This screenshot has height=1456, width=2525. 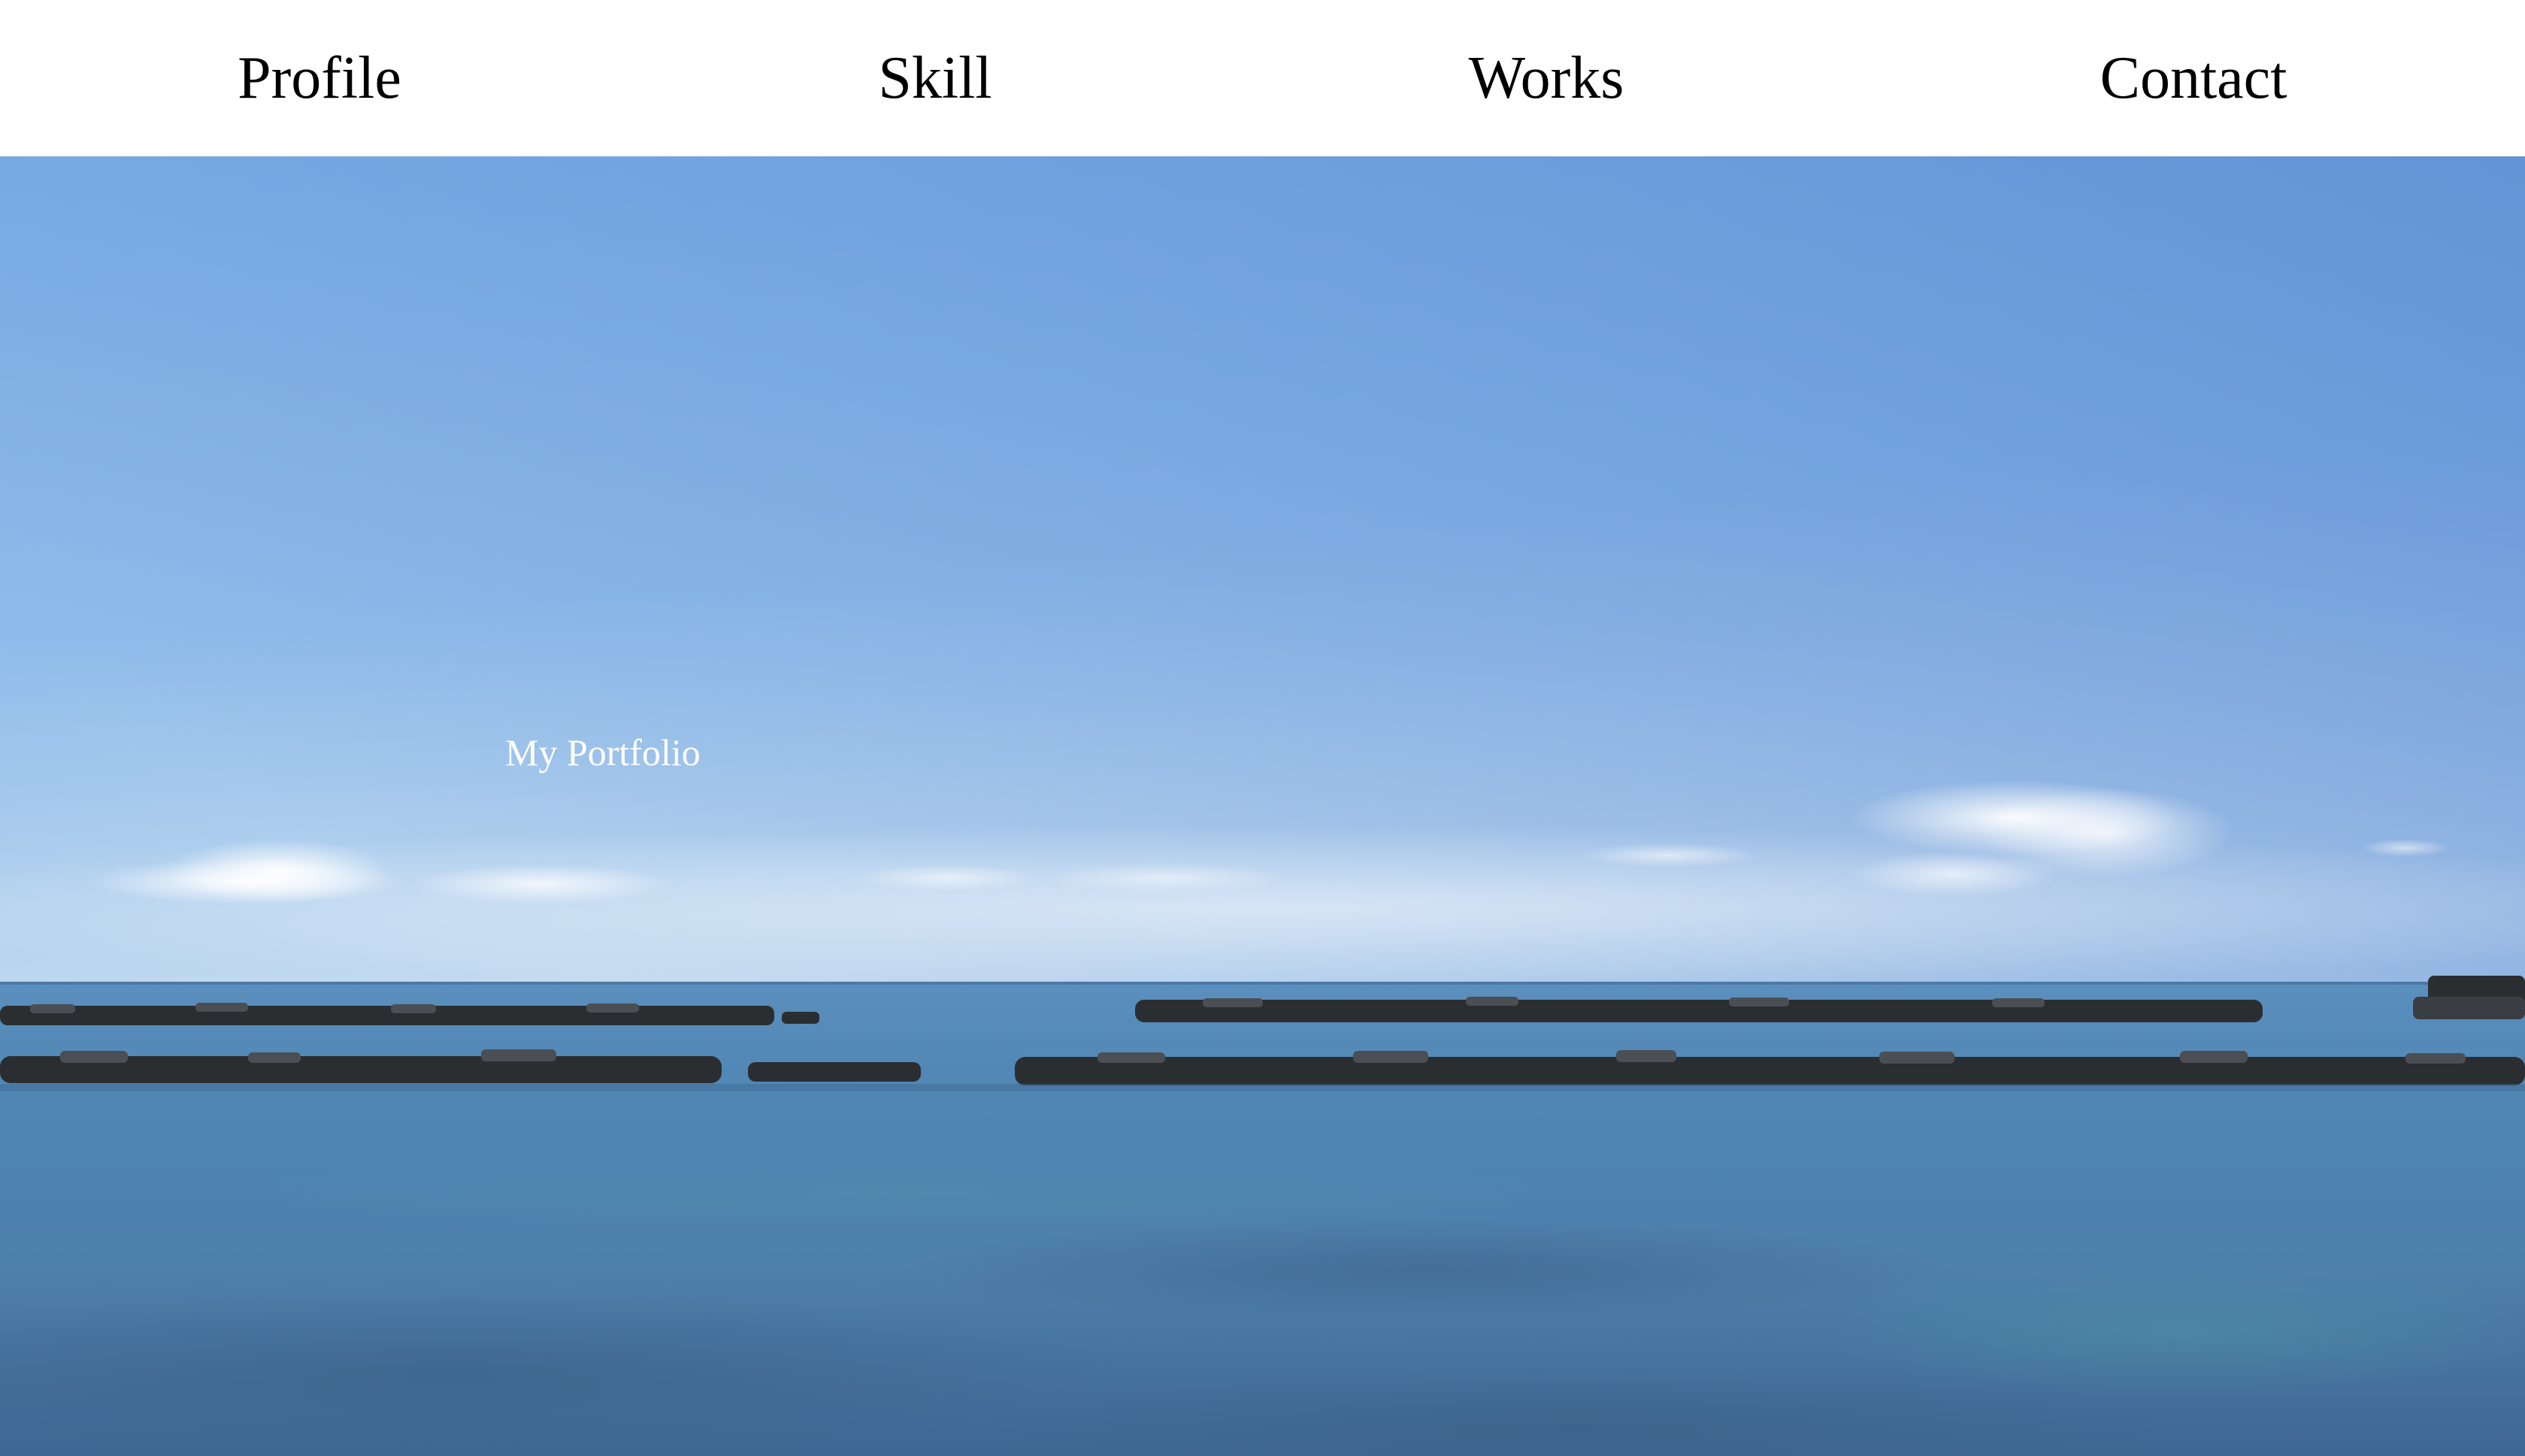 What do you see at coordinates (1546, 78) in the screenshot?
I see `nav-link-works: Works` at bounding box center [1546, 78].